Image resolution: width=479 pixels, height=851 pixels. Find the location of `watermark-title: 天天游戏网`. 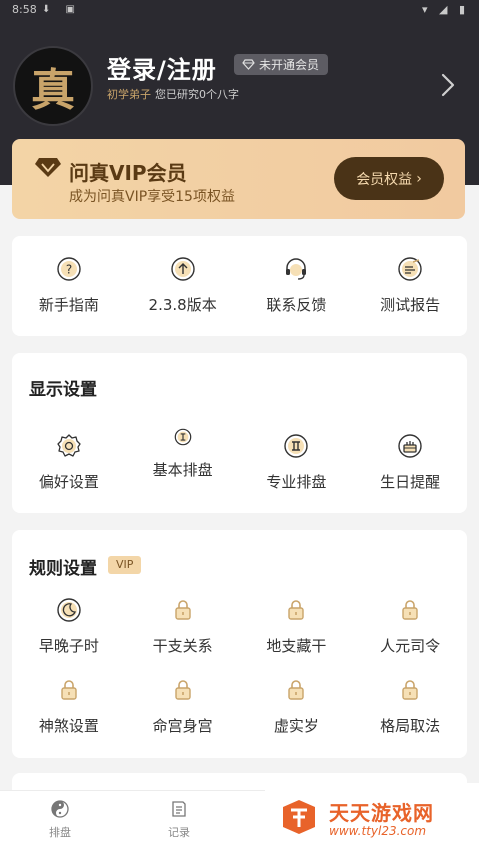

watermark-title: 天天游戏网 is located at coordinates (381, 813).